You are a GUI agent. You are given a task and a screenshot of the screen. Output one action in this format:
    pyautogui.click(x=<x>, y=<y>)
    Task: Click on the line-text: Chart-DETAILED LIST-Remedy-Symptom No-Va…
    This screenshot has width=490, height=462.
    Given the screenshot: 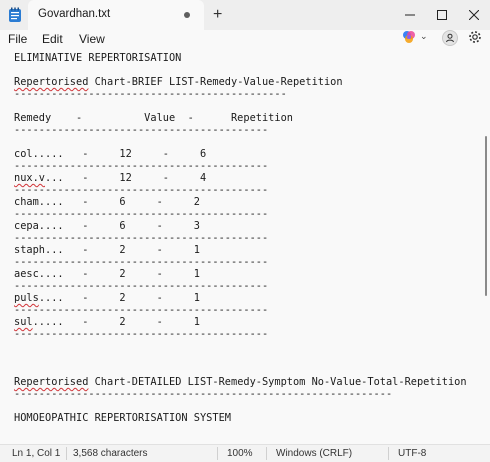 What is the action you would take?
    pyautogui.click(x=277, y=382)
    